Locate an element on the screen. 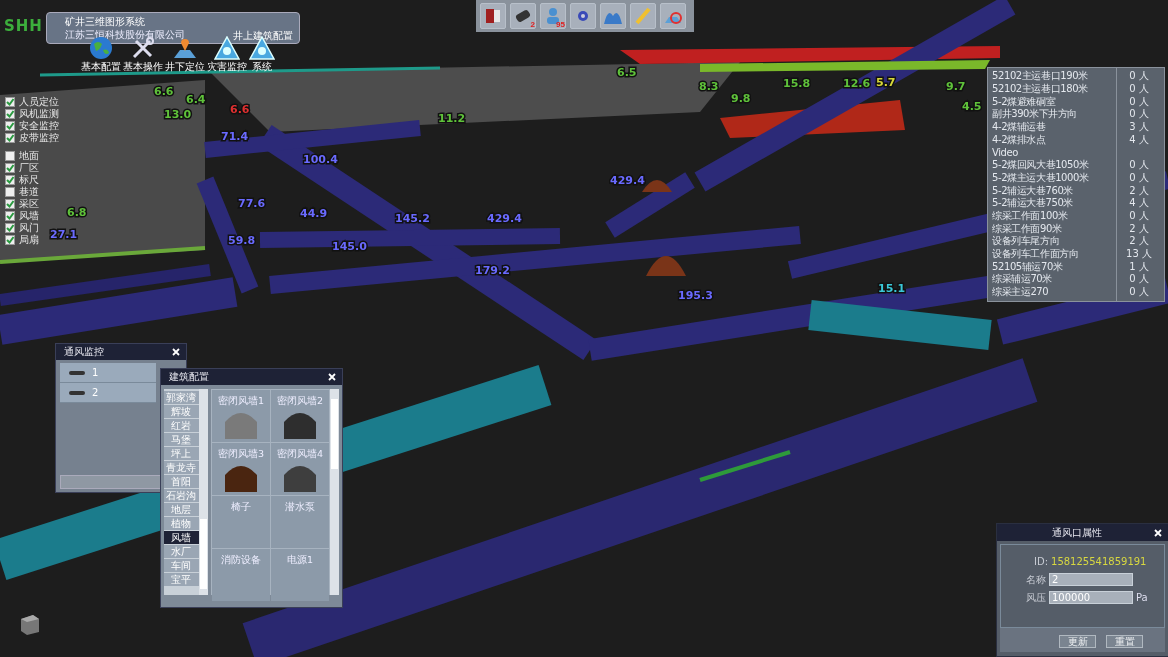  category-item: 马堡 is located at coordinates (181, 439).